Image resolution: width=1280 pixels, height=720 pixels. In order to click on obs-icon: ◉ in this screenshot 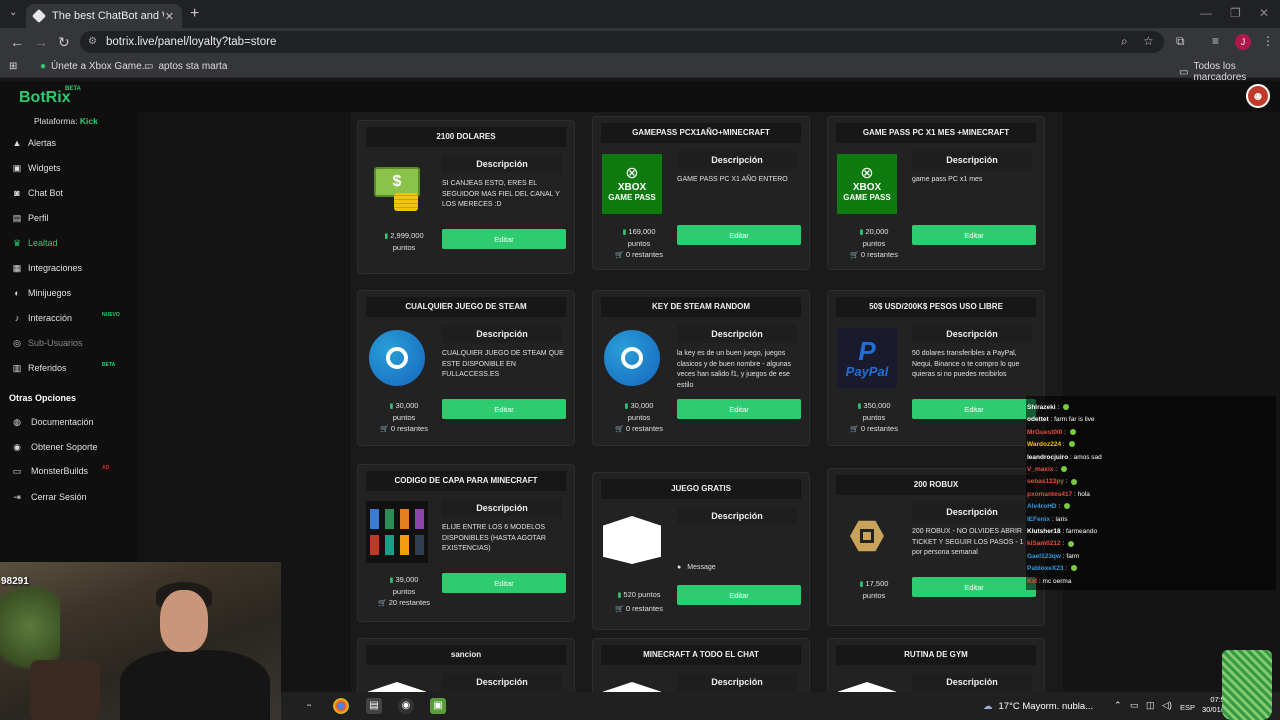, I will do `click(406, 706)`.